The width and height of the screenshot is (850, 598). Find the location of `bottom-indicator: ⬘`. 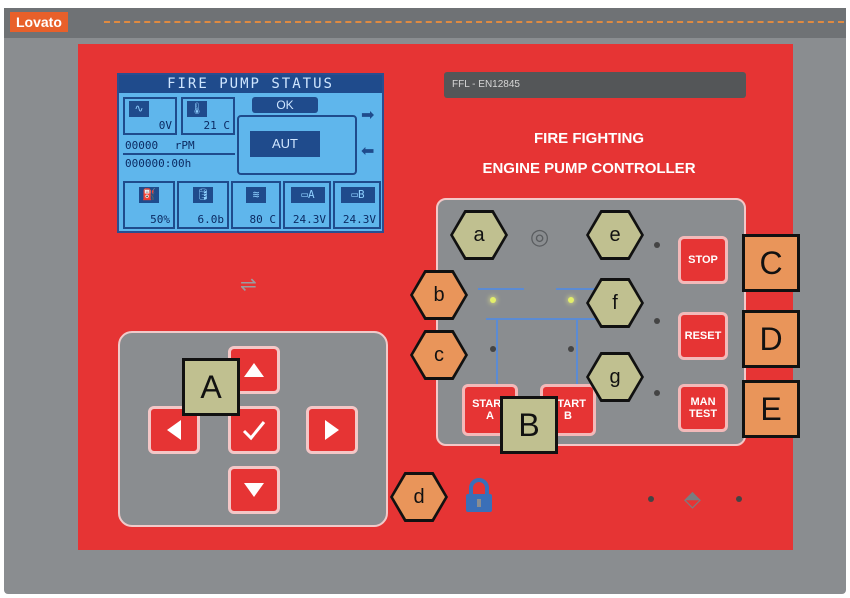

bottom-indicator: ⬘ is located at coordinates (699, 499).